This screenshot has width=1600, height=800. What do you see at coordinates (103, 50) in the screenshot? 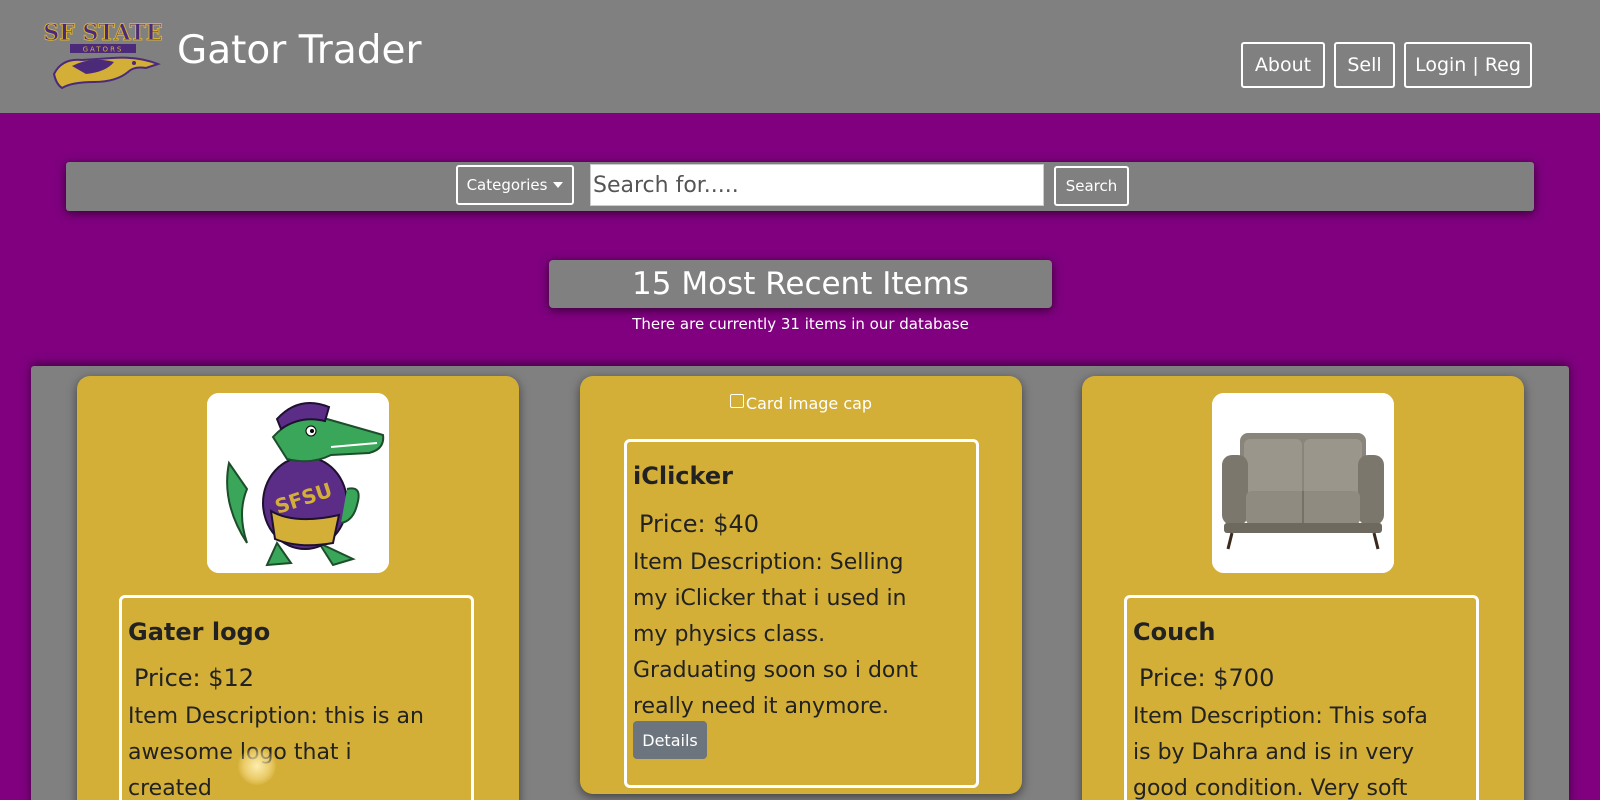
I see `svg-text: GATORS` at bounding box center [103, 50].